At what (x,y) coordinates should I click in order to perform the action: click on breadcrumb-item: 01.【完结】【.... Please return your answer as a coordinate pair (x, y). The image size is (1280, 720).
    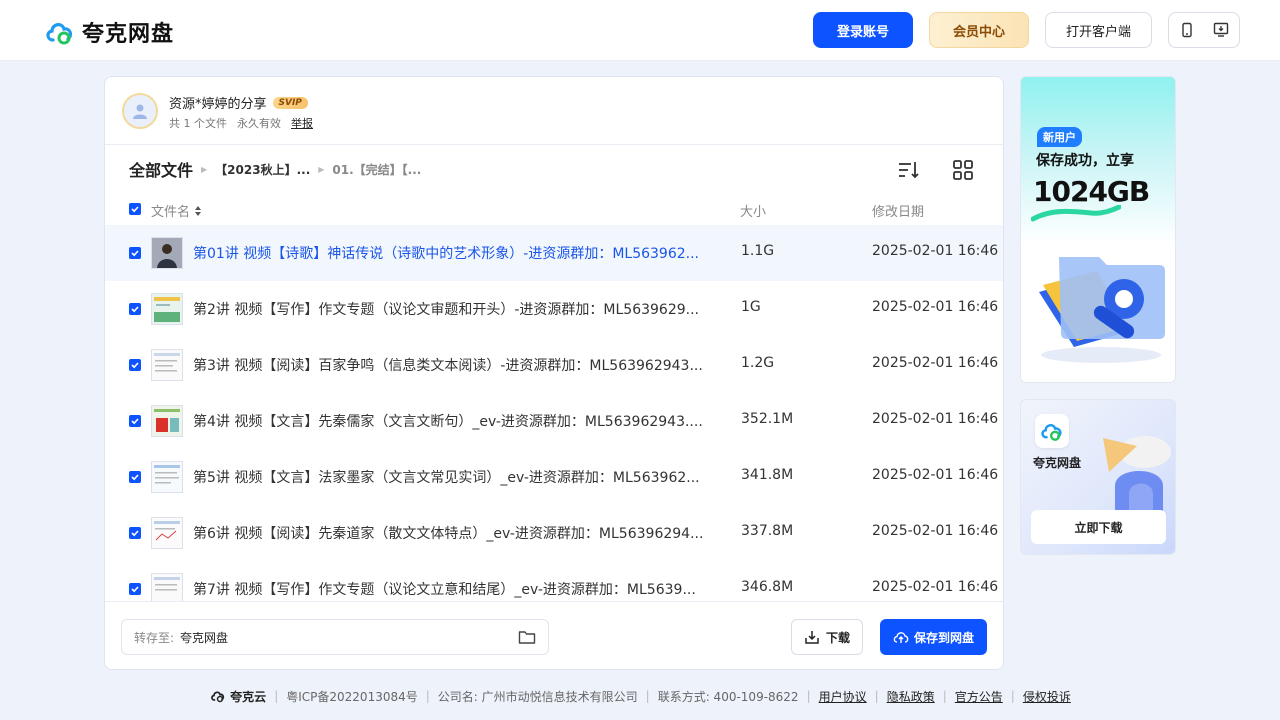
    Looking at the image, I should click on (376, 169).